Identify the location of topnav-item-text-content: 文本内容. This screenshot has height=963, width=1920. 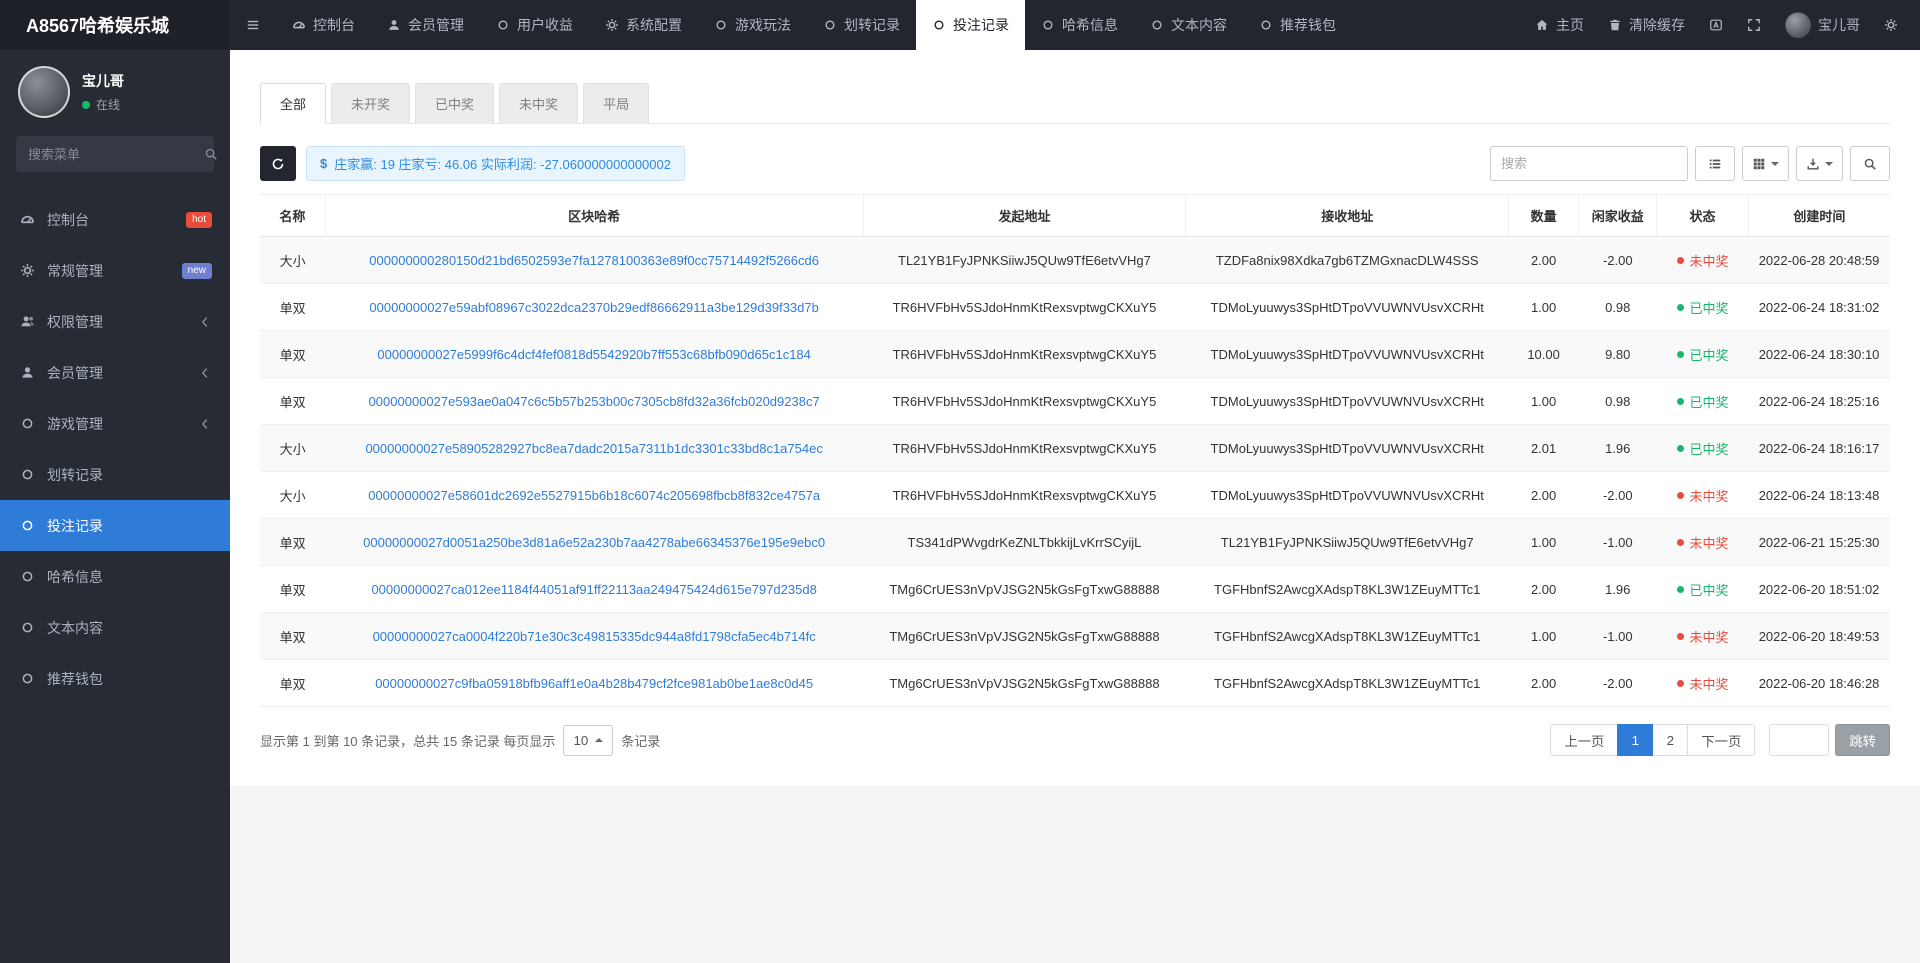
(1188, 25).